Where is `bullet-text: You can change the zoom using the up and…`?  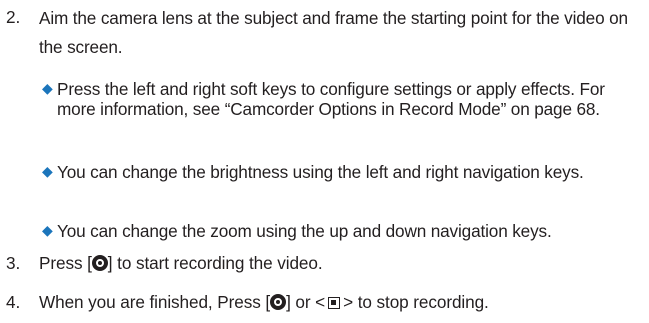 bullet-text: You can change the zoom using the up and… is located at coordinates (304, 231).